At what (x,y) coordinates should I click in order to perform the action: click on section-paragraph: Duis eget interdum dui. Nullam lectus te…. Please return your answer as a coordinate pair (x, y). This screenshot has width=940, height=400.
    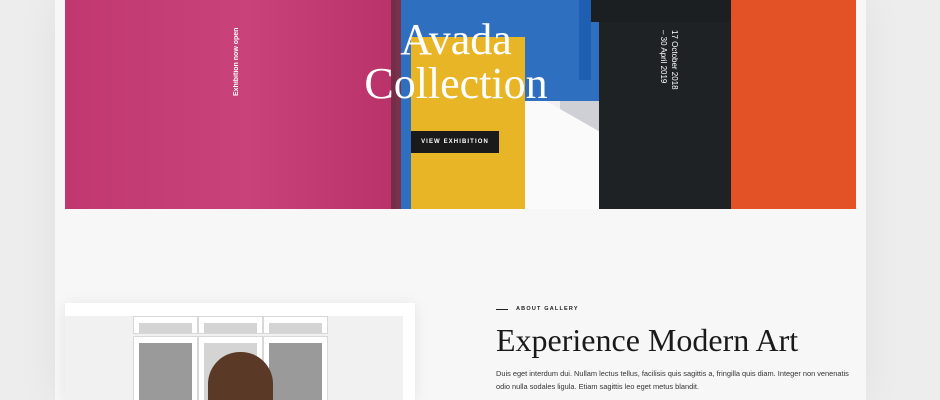
    Looking at the image, I should click on (672, 380).